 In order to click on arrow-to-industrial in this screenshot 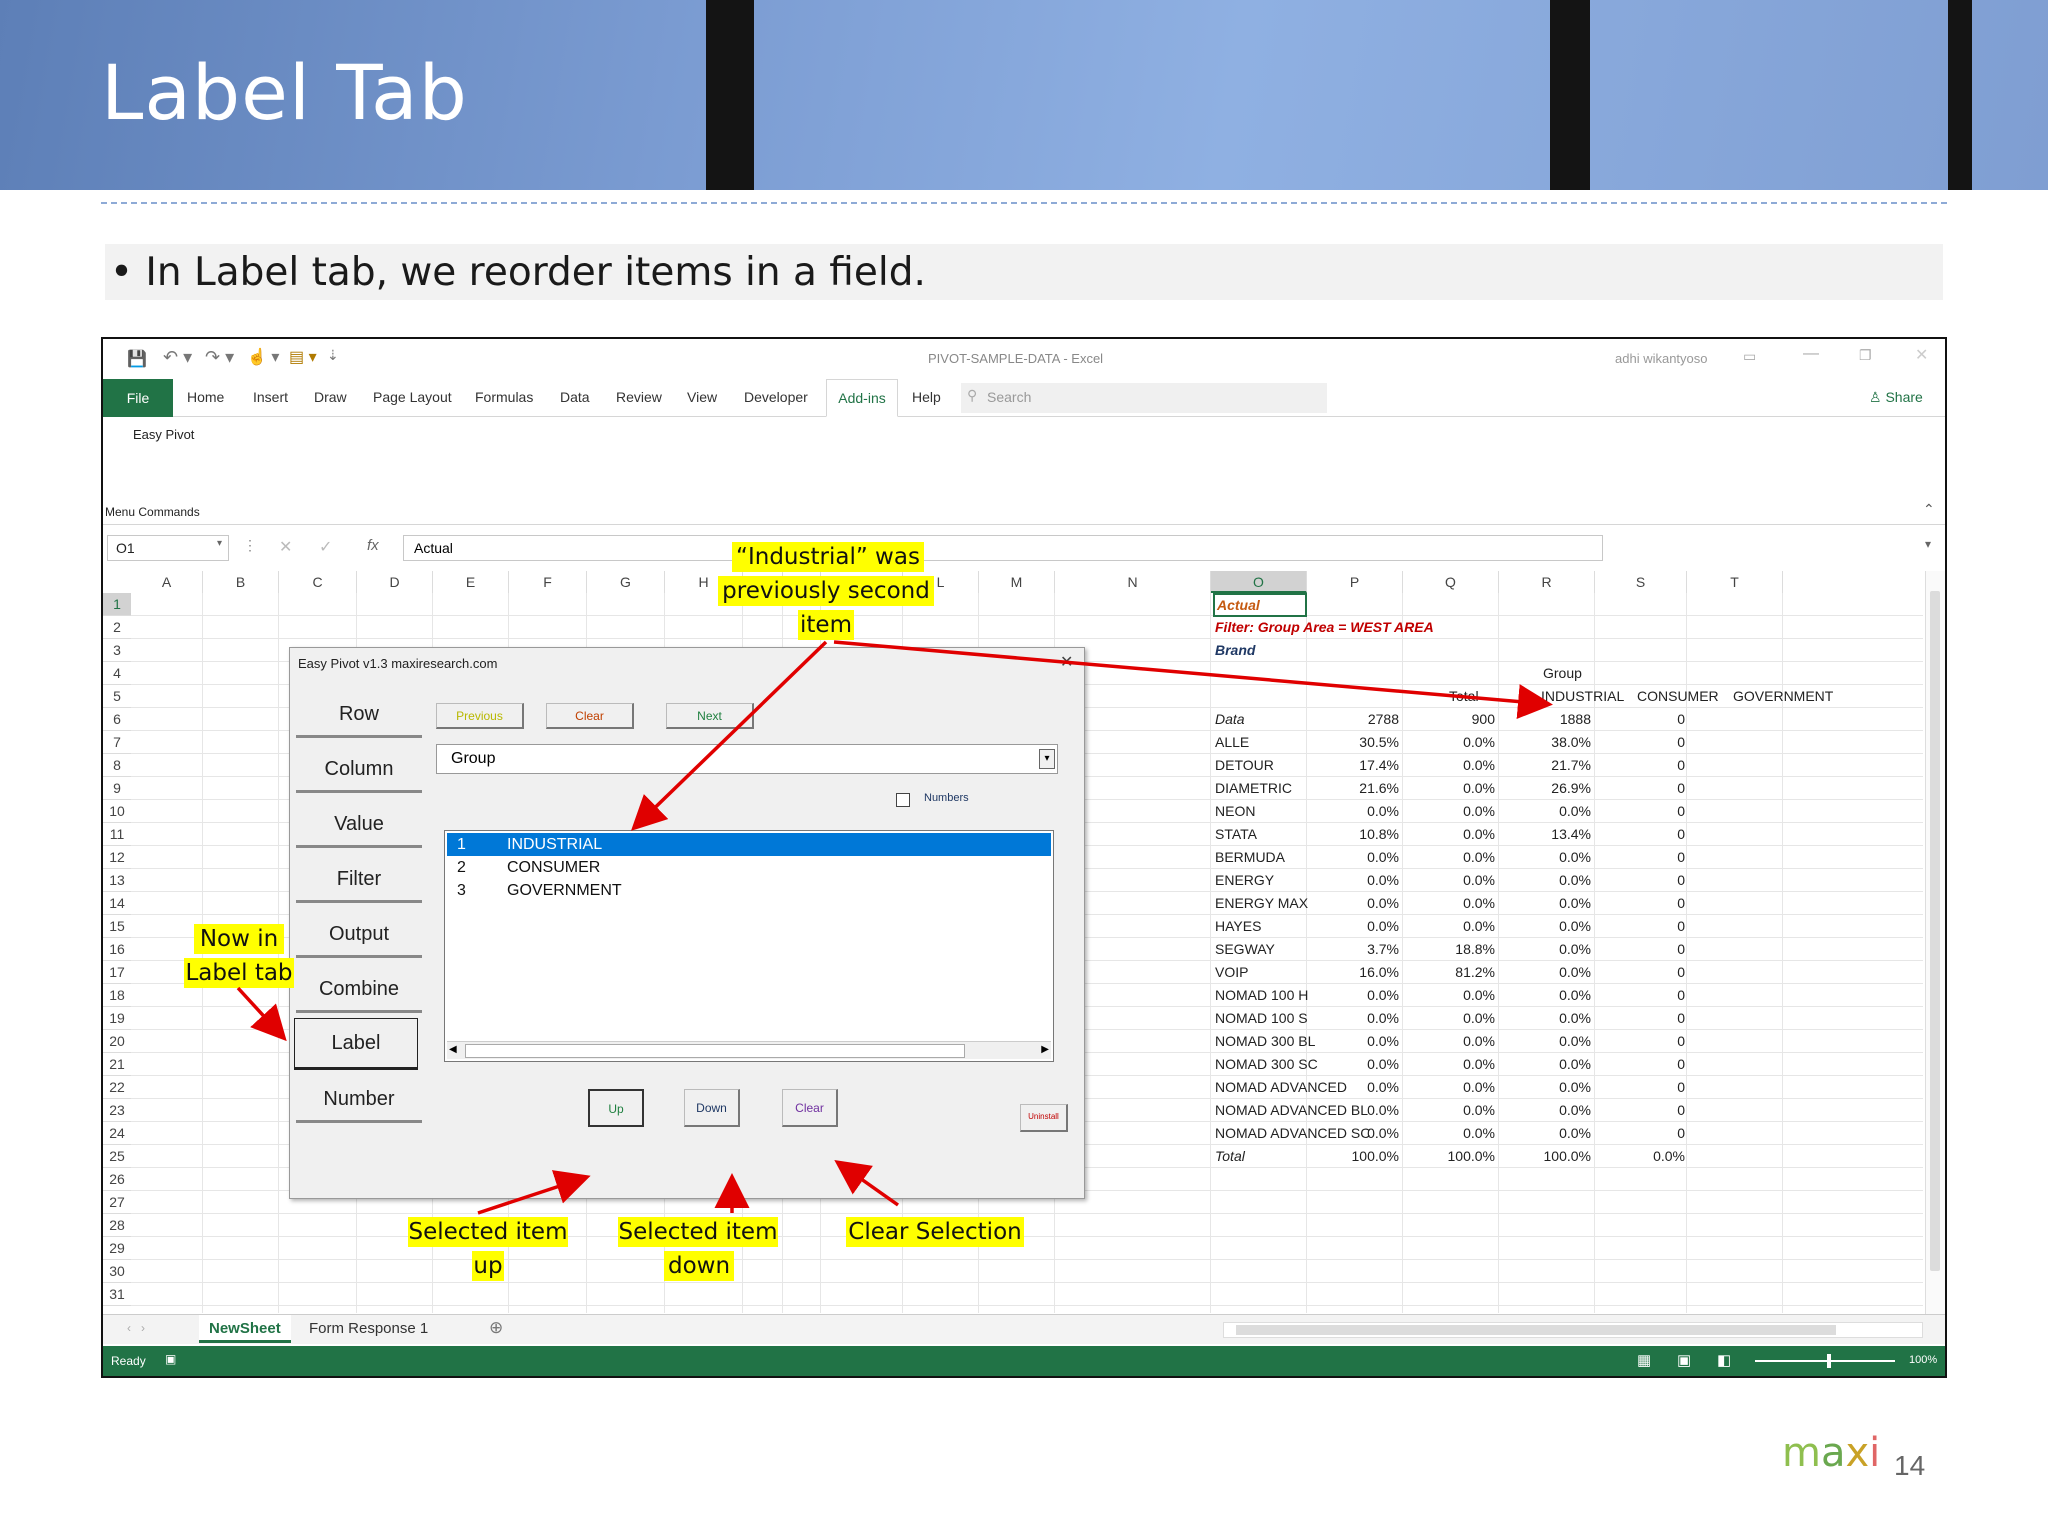, I will do `click(1193, 680)`.